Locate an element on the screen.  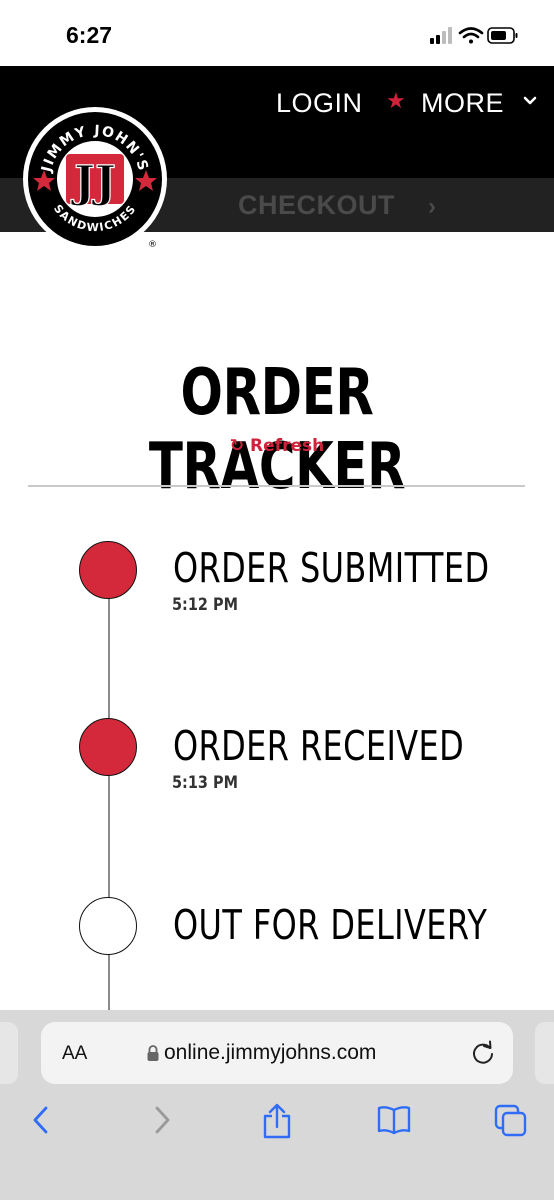
refresh-icon: ↻ is located at coordinates (237, 446).